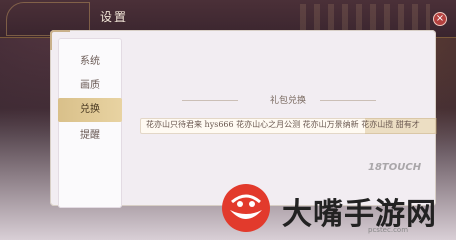 The width and height of the screenshot is (456, 240). What do you see at coordinates (114, 17) in the screenshot?
I see `window-title: 设置` at bounding box center [114, 17].